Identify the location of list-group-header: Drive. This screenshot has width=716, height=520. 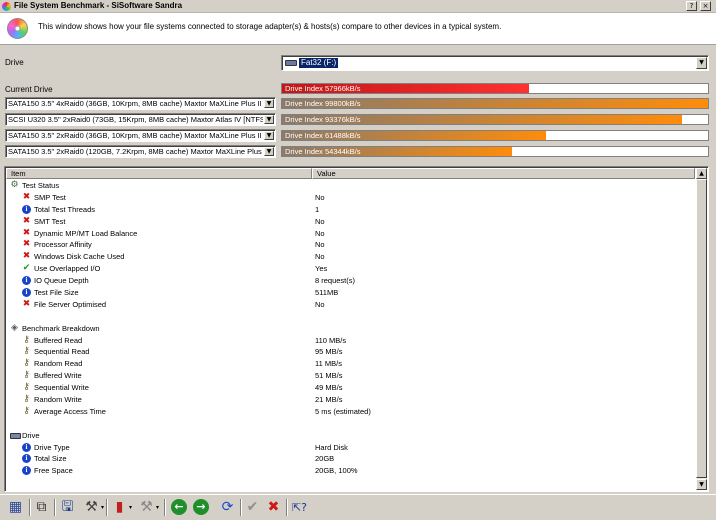
(350, 436).